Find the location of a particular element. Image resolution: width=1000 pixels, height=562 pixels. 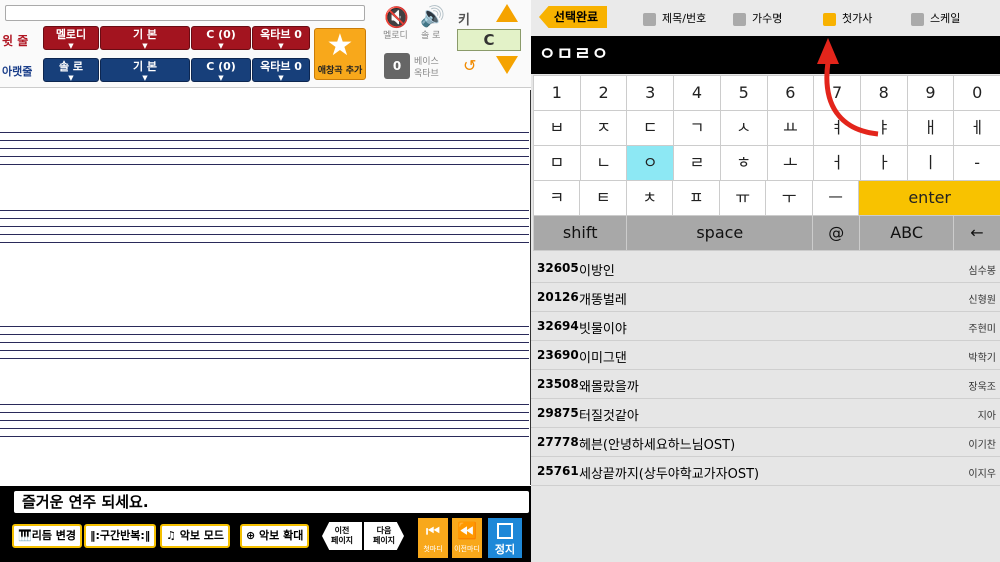

number-key: 3 is located at coordinates (650, 93).